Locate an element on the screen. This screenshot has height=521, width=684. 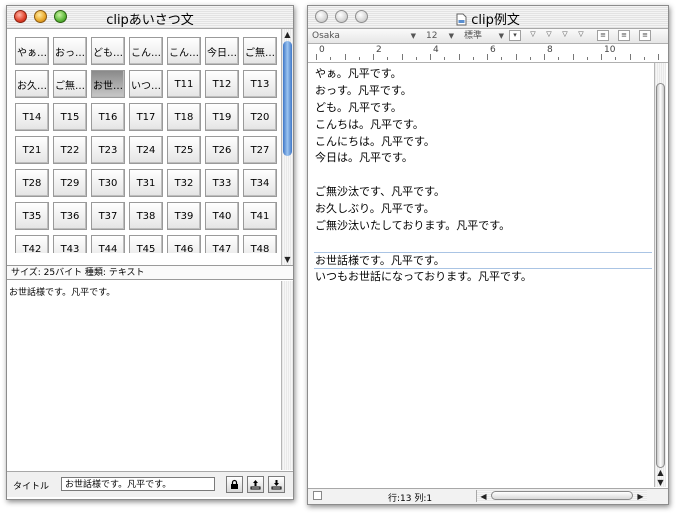
align-justify-icon: ≡ is located at coordinates (603, 35).